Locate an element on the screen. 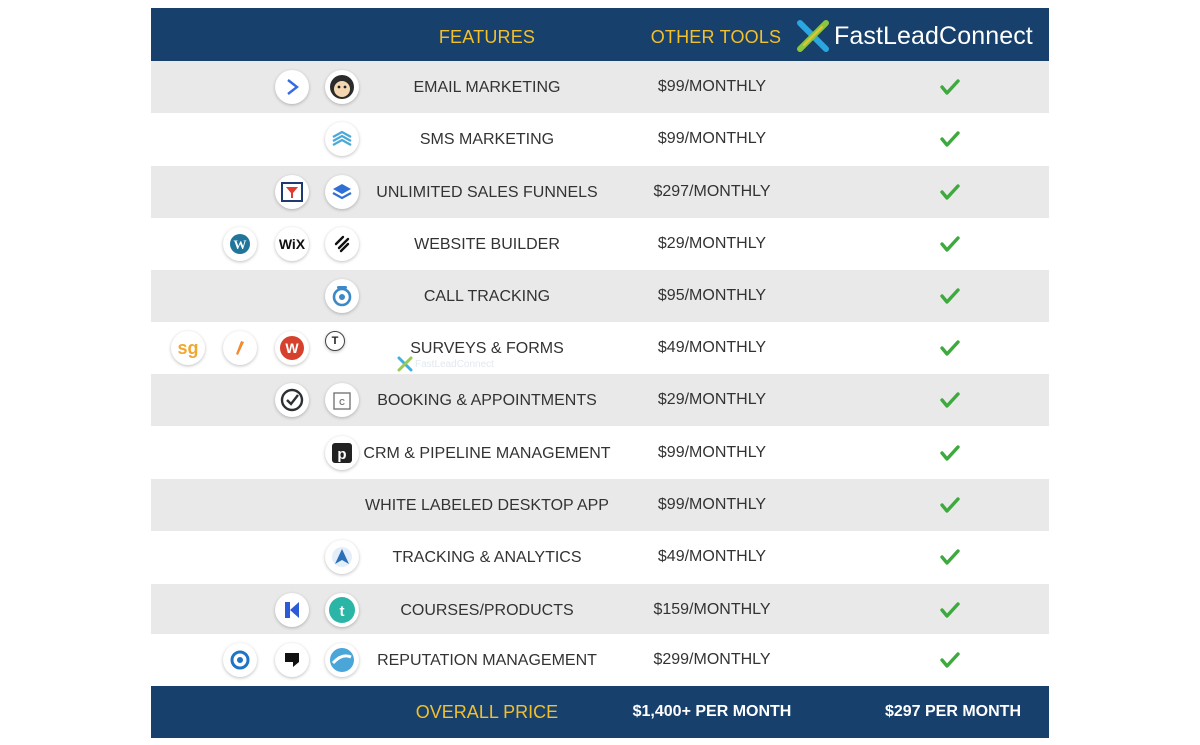  birdeye-icon is located at coordinates (240, 660).